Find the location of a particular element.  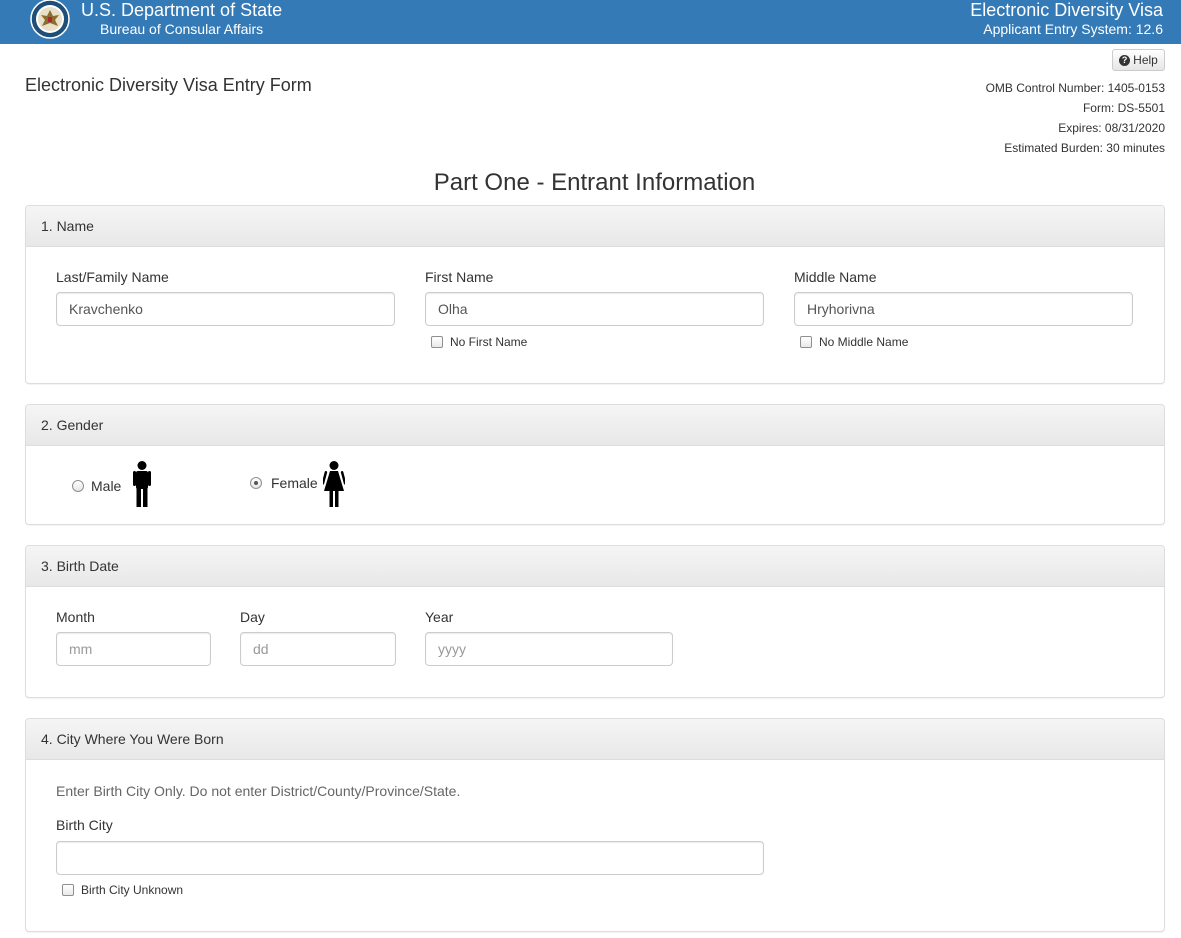

birth-city-label: Birth City is located at coordinates (84, 825).